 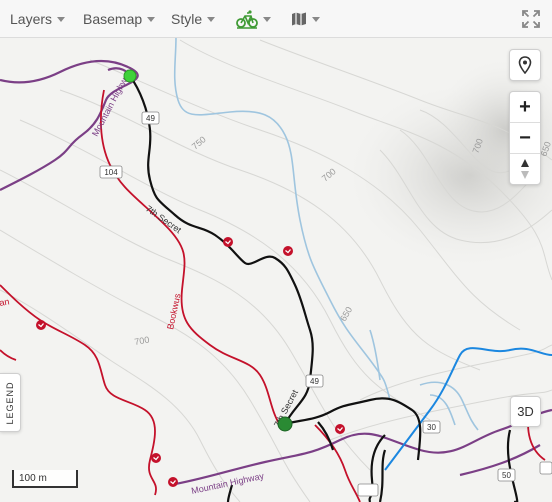 I want to click on route-shield: 104, so click(x=111, y=172).